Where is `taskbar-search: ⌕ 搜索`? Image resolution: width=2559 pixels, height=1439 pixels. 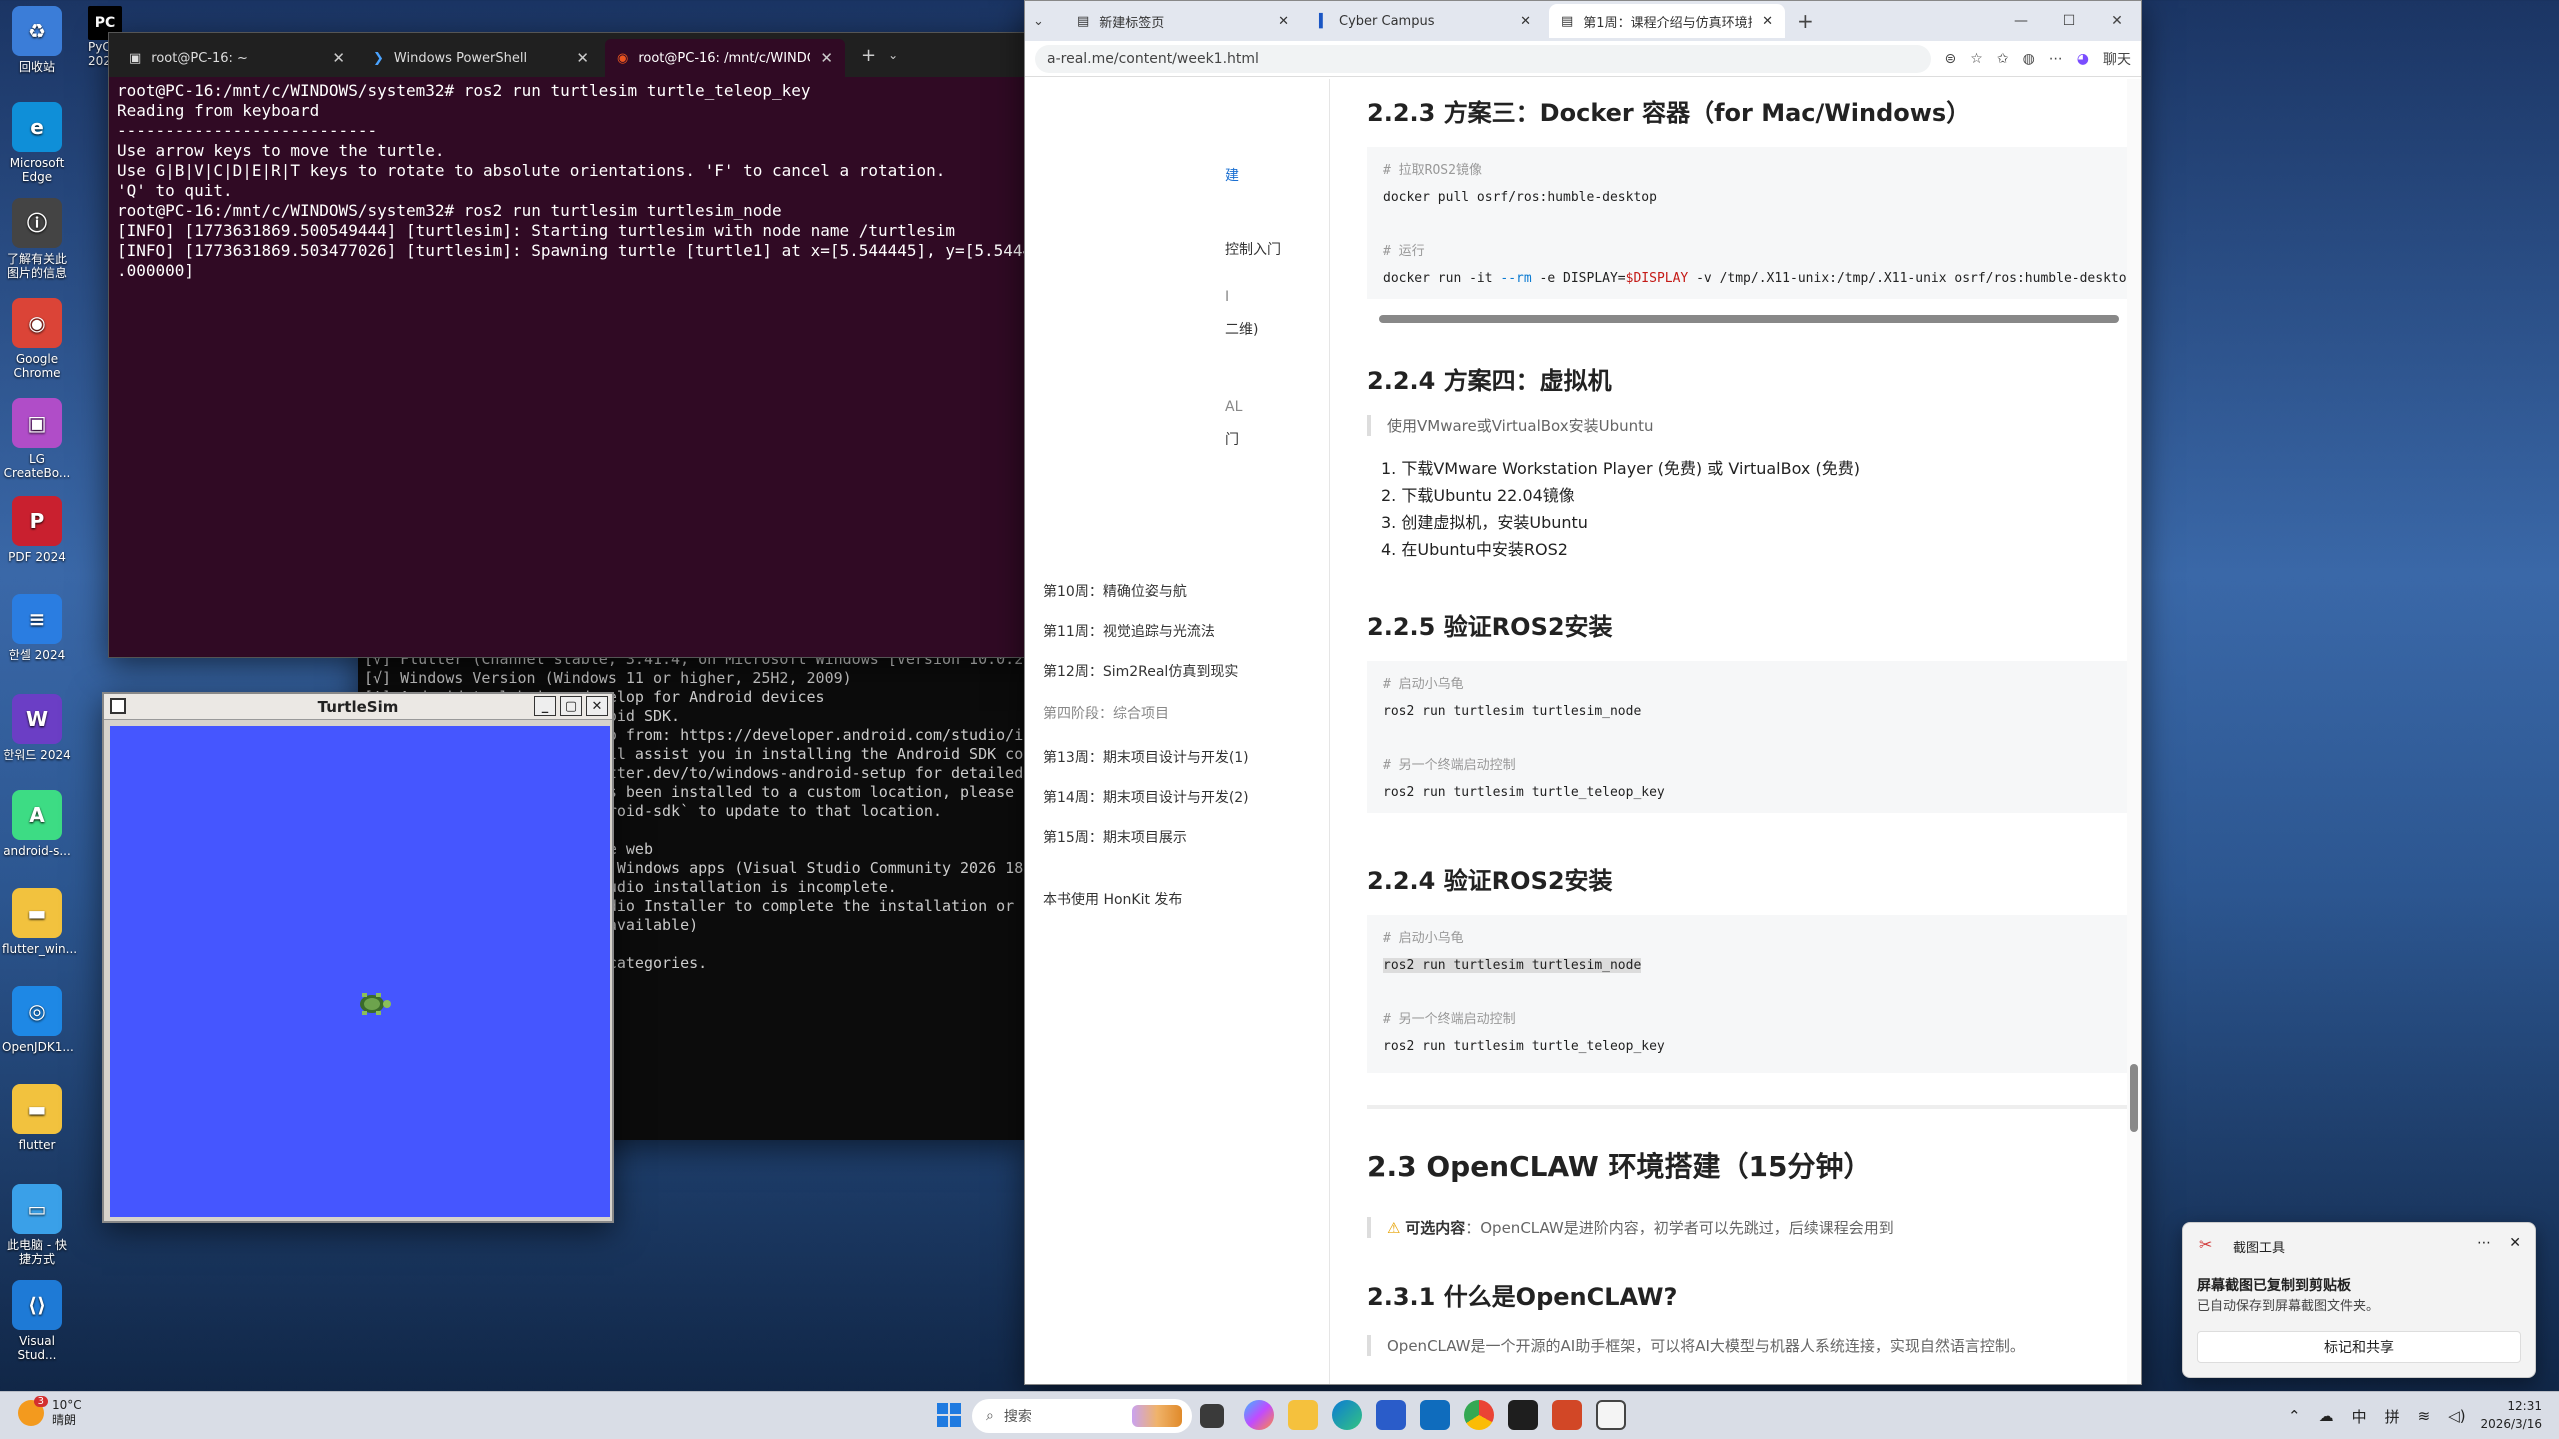
taskbar-search: ⌕ 搜索 is located at coordinates (1082, 1416).